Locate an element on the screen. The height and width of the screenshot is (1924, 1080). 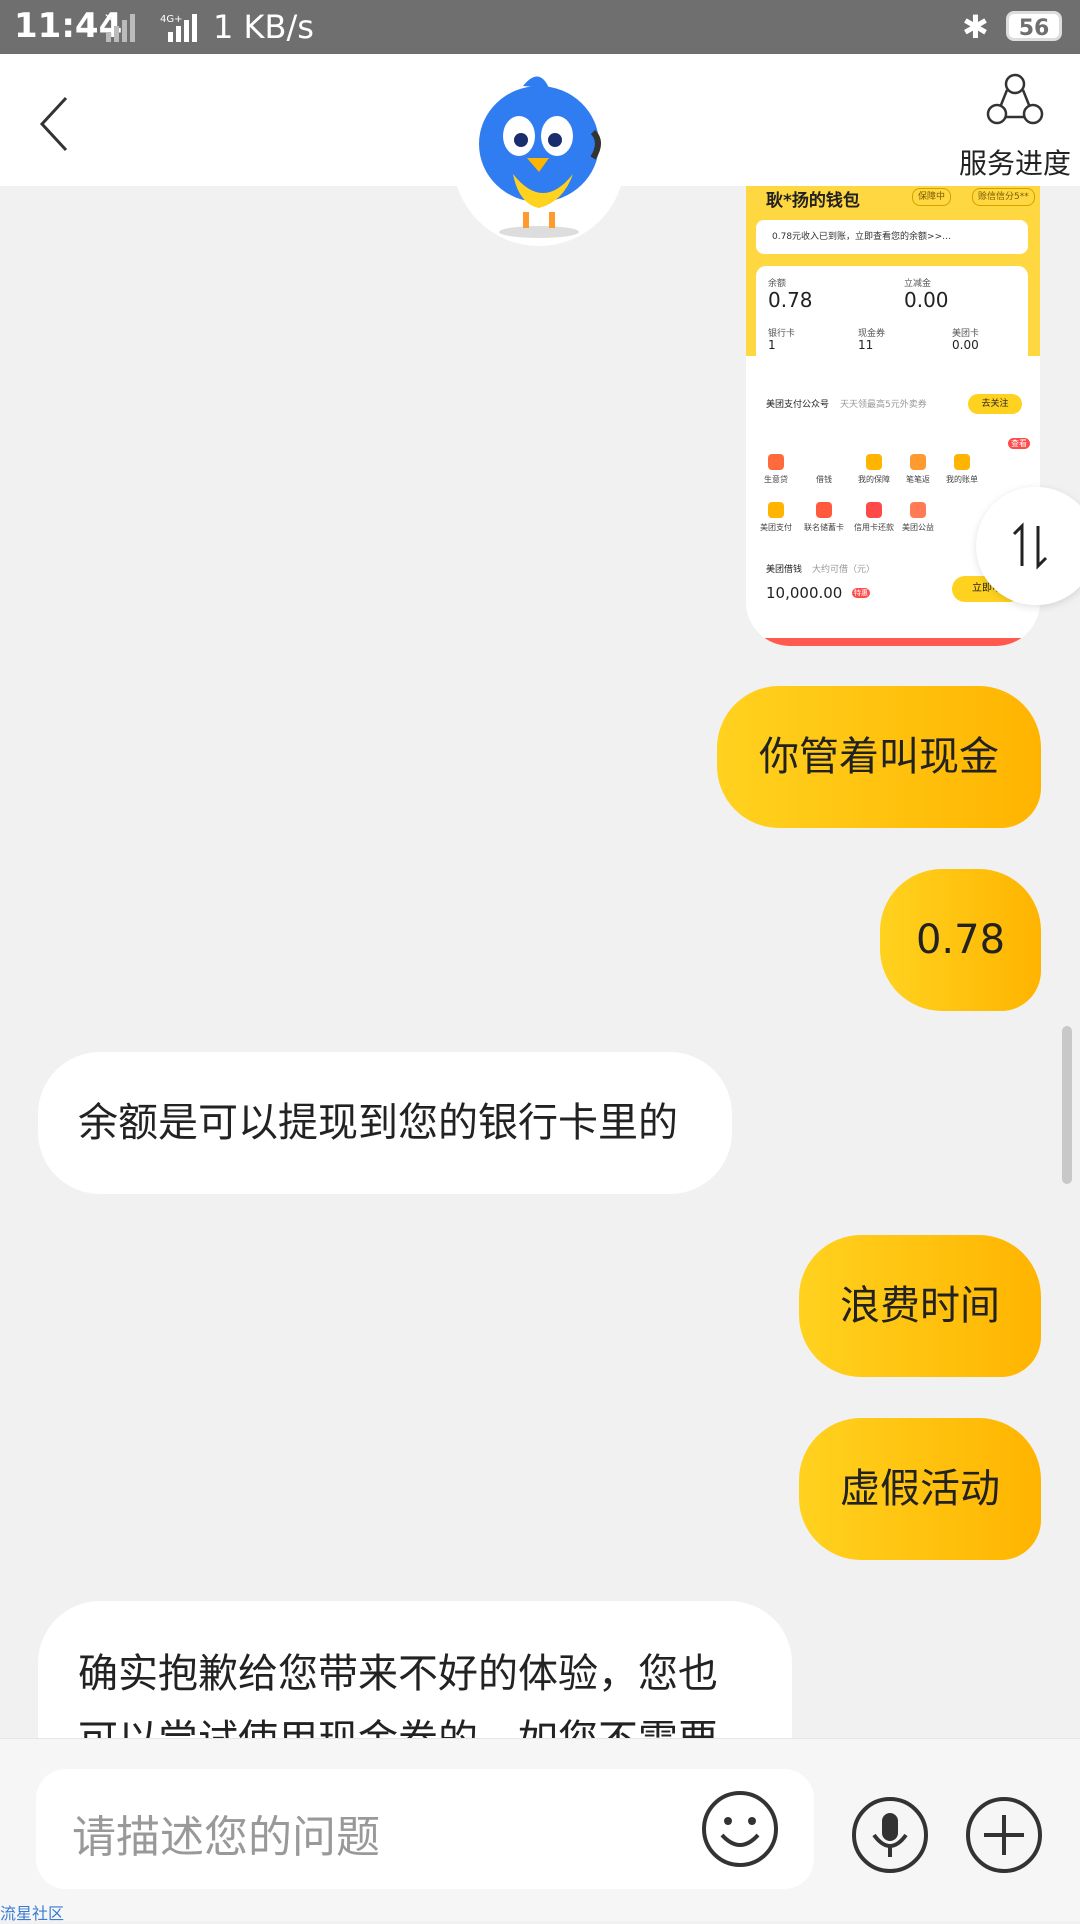
loan-amount: 10,000.00 is located at coordinates (804, 593).